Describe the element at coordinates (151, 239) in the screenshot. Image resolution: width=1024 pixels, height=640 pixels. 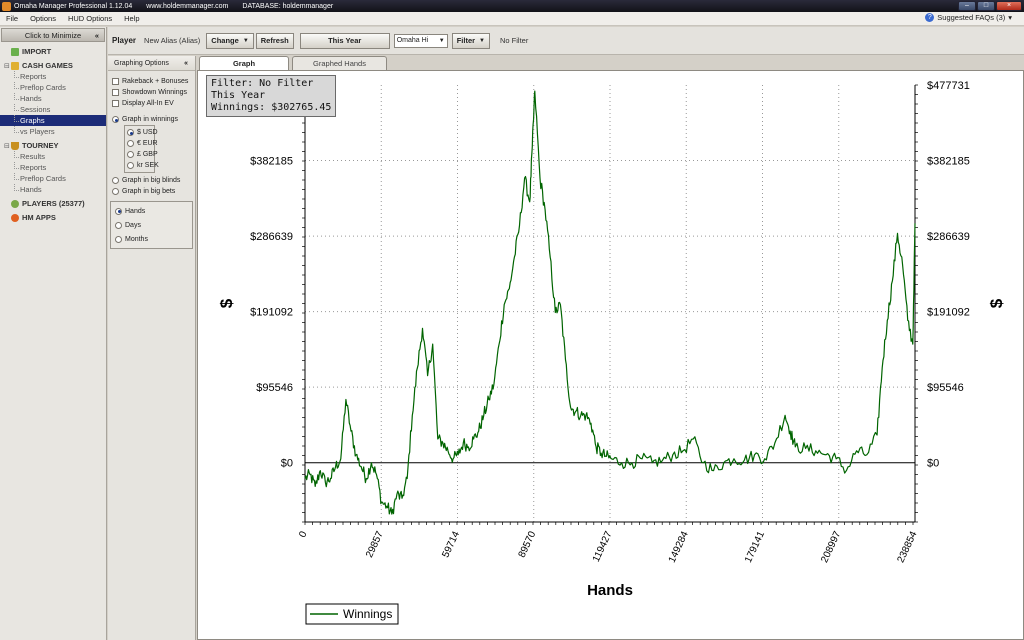
I see `x-mode-months-radio: Months` at that location.